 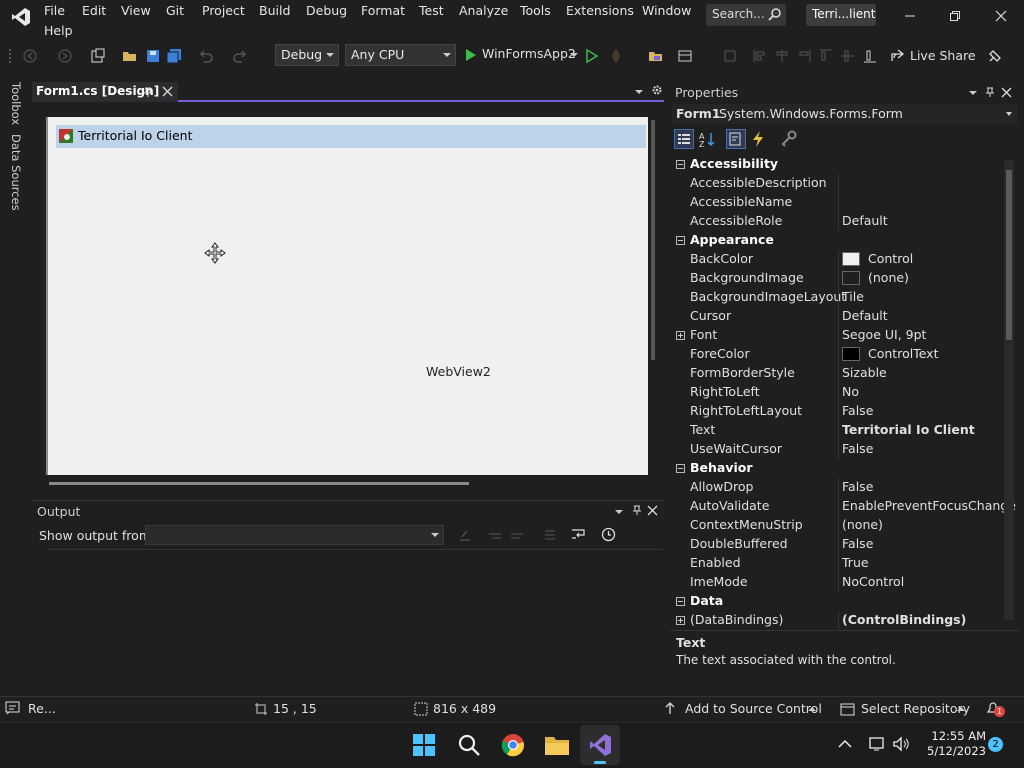 I want to click on file-explorer-icon, so click(x=557, y=745).